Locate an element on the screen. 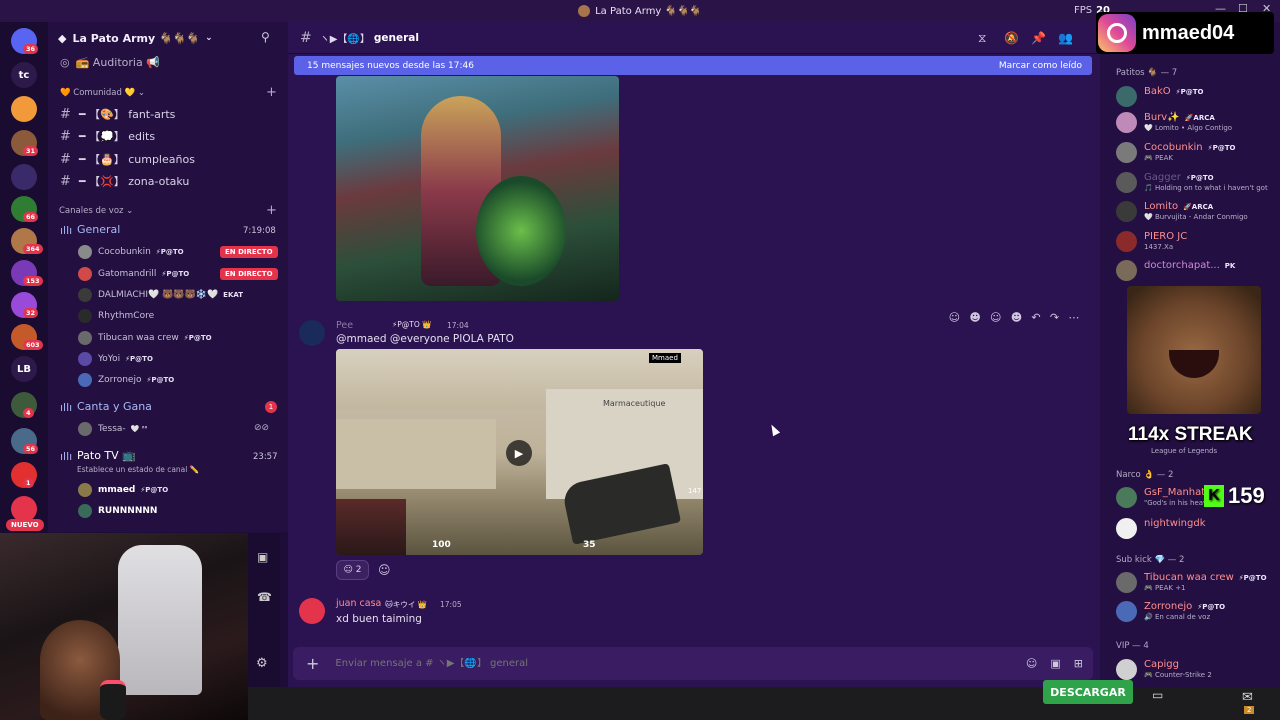 The image size is (1280, 720). voice-user-tag: ⚡P@TO is located at coordinates (175, 274).